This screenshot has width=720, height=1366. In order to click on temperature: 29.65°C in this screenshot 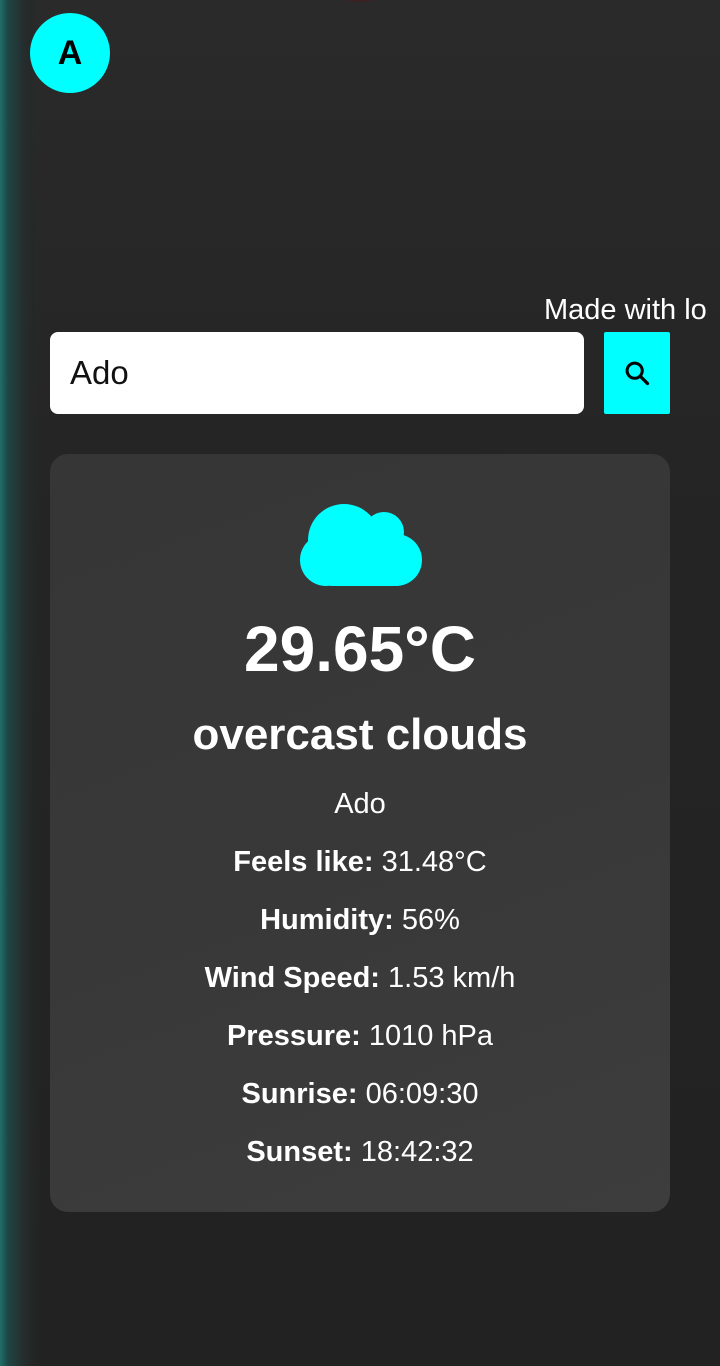, I will do `click(360, 649)`.